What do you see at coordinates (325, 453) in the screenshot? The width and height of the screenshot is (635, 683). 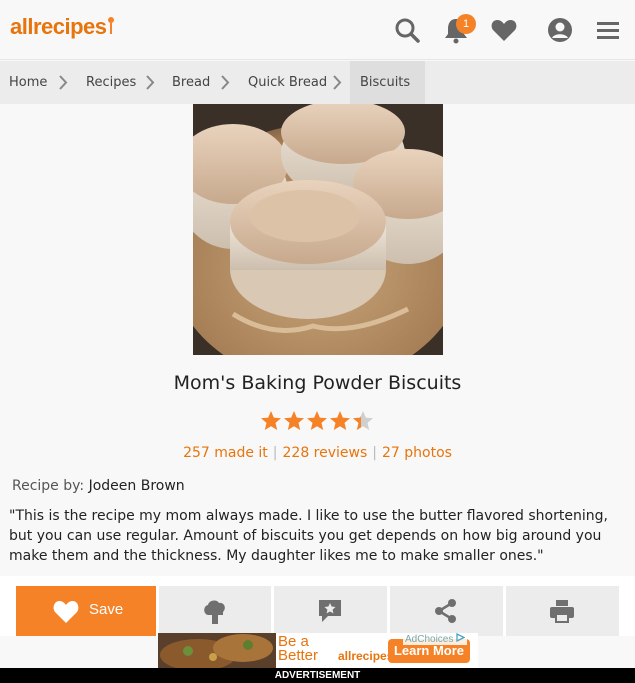 I see `reviews-link: 228 reviews` at bounding box center [325, 453].